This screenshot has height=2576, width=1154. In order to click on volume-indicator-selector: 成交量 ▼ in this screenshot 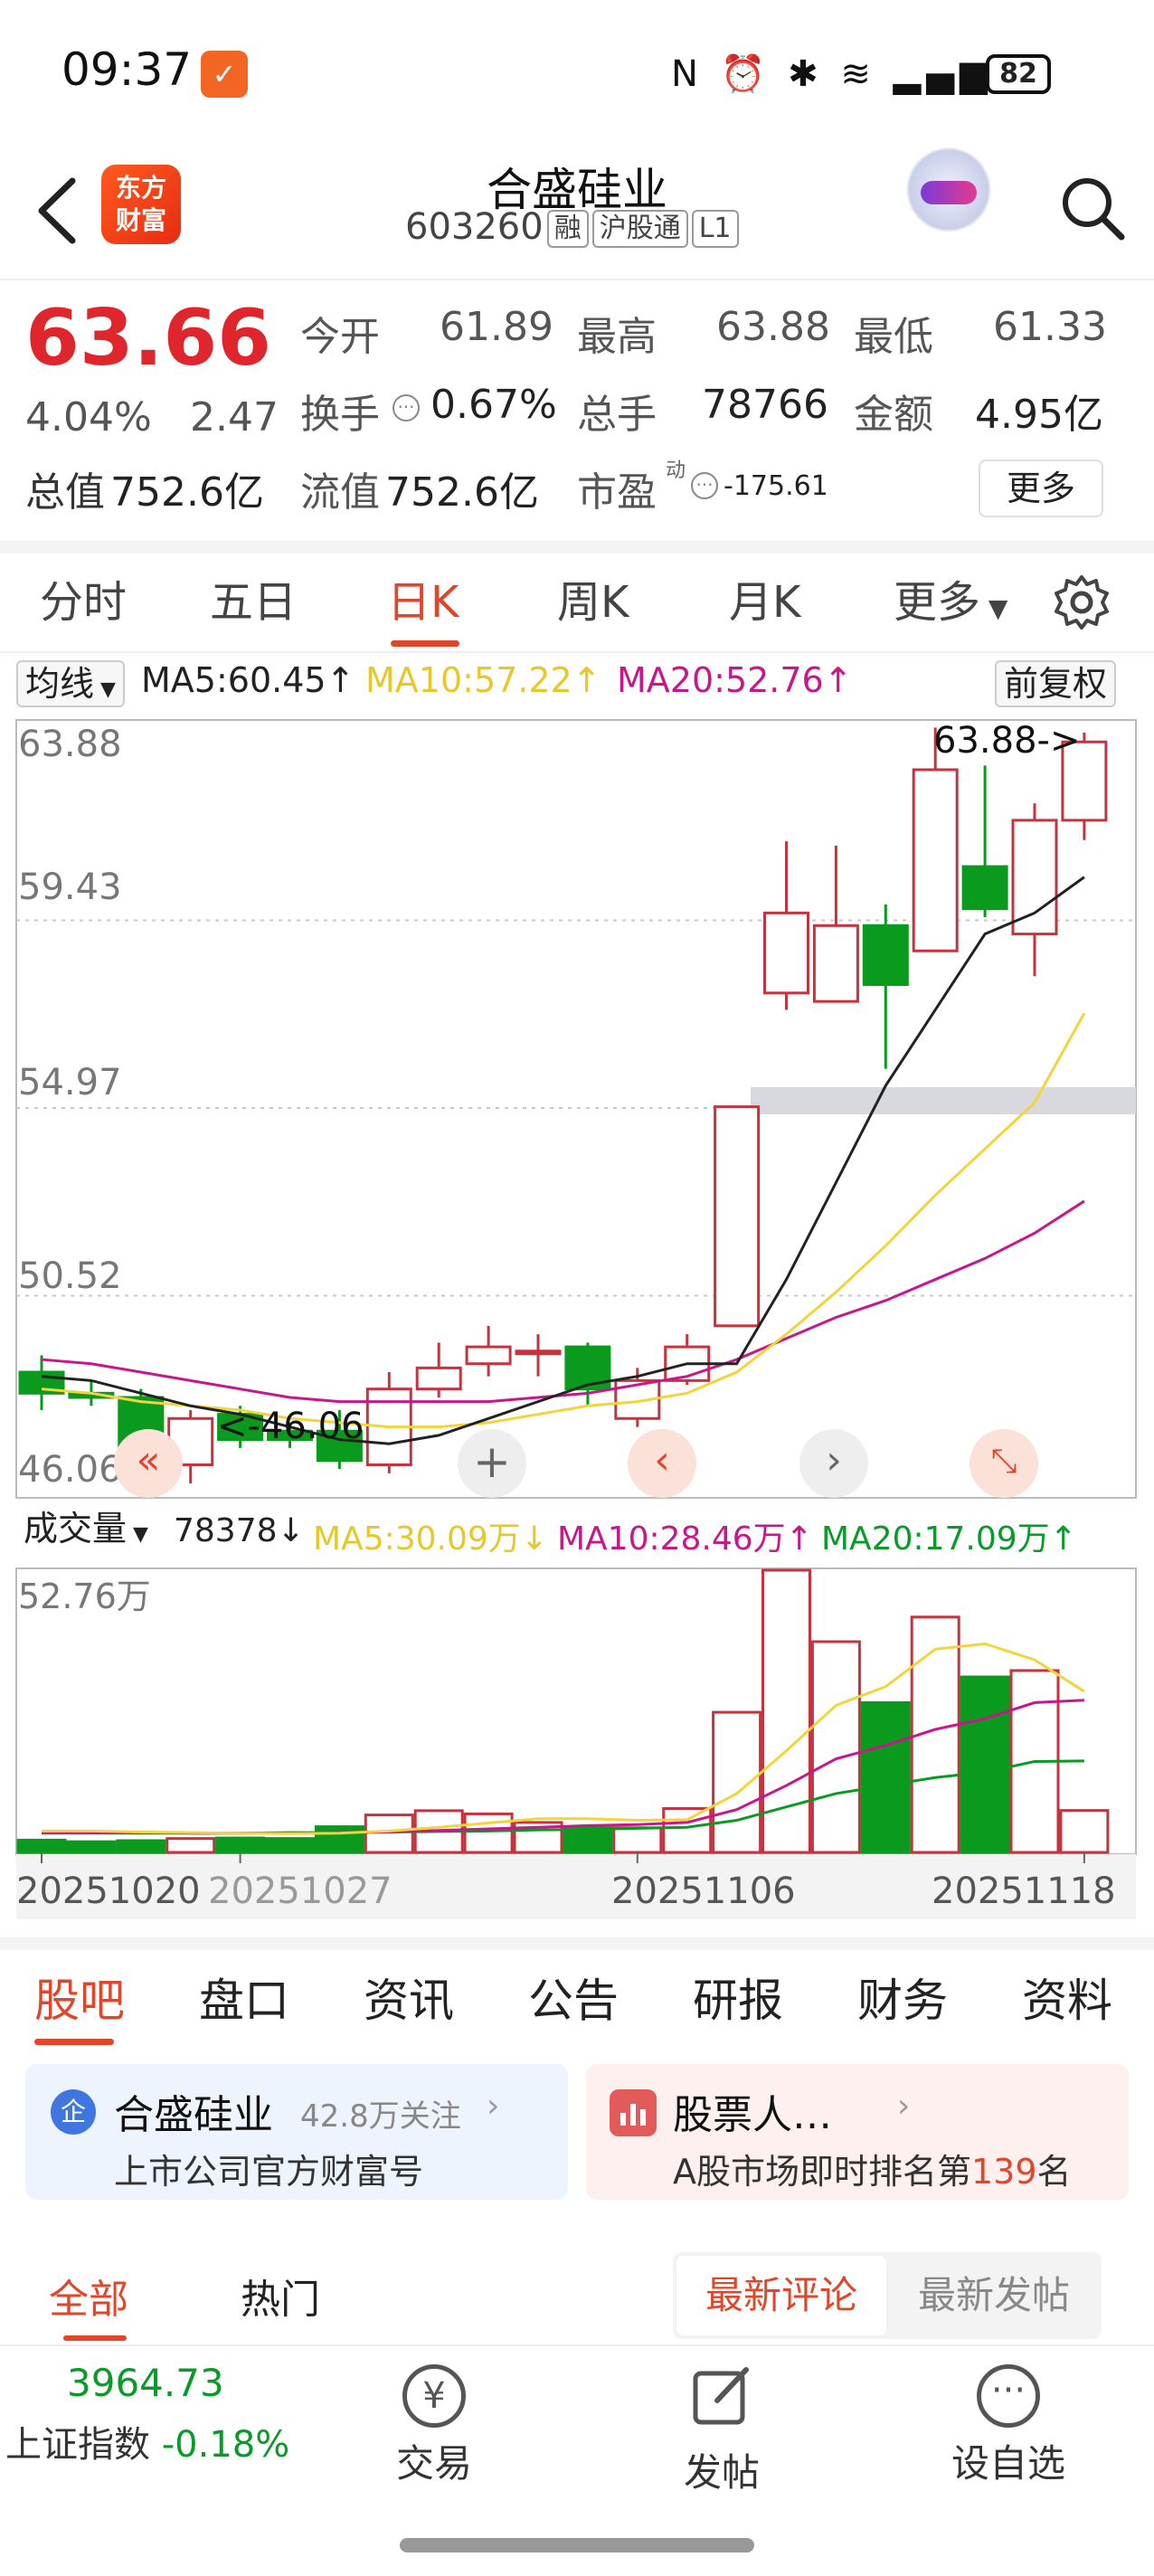, I will do `click(86, 1531)`.